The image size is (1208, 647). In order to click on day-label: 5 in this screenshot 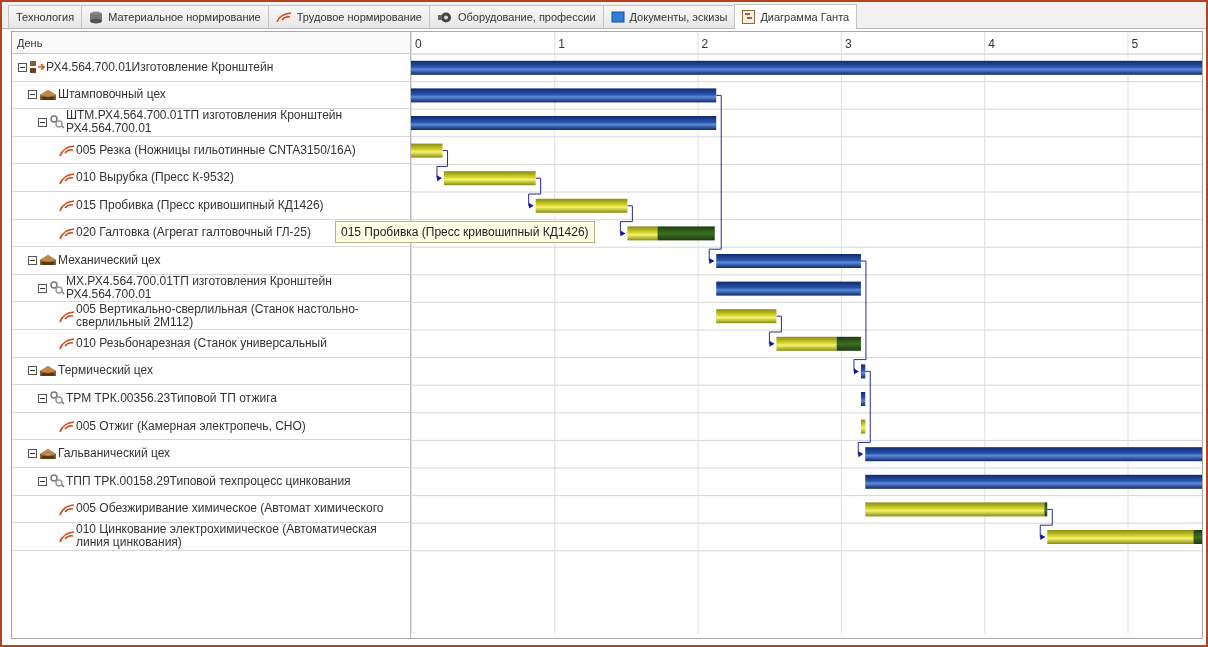, I will do `click(1135, 44)`.